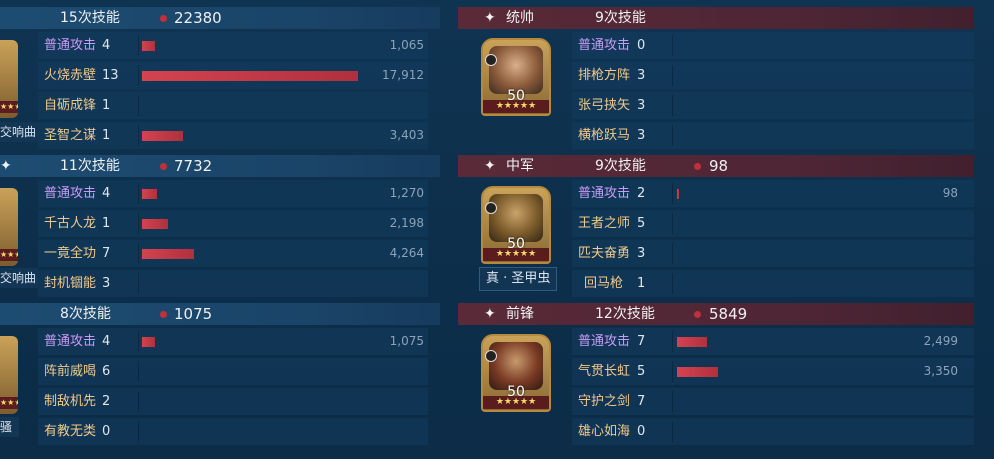 The width and height of the screenshot is (994, 459). What do you see at coordinates (773, 193) in the screenshot?
I see `skill-row: 普通攻击 2 98` at bounding box center [773, 193].